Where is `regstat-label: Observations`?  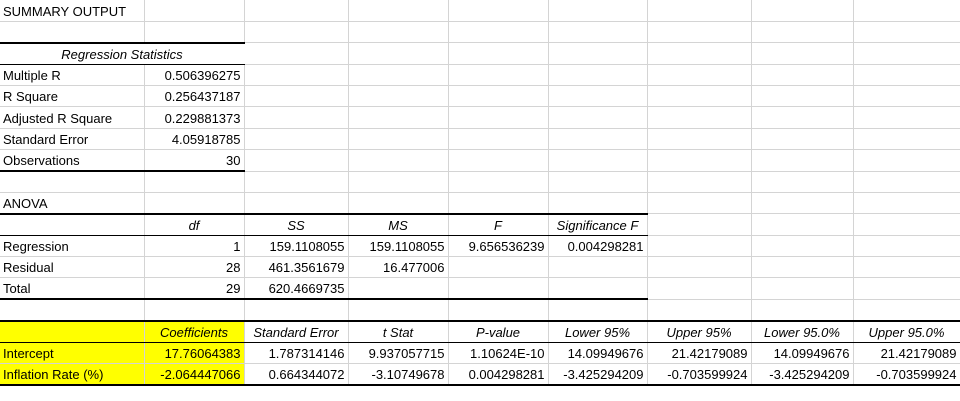 regstat-label: Observations is located at coordinates (72, 161).